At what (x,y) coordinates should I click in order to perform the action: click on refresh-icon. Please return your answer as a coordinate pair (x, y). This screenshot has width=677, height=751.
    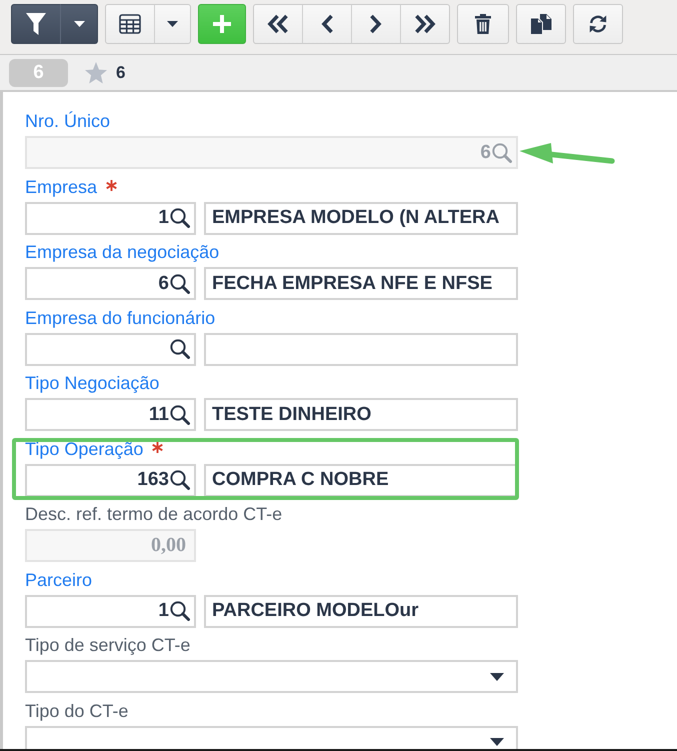
    Looking at the image, I should click on (598, 24).